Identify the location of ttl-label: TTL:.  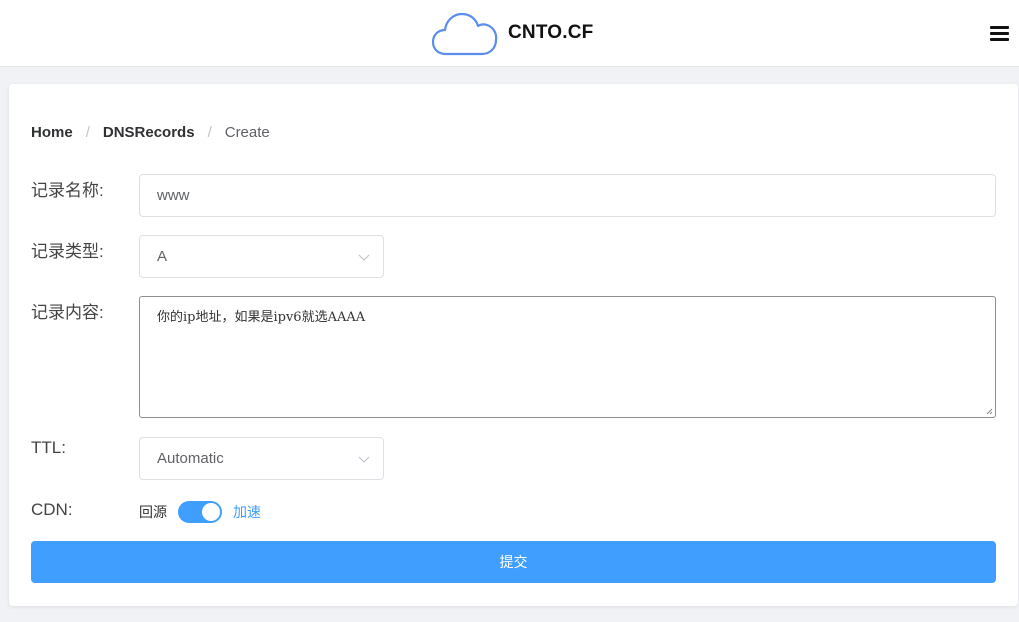
(48, 447).